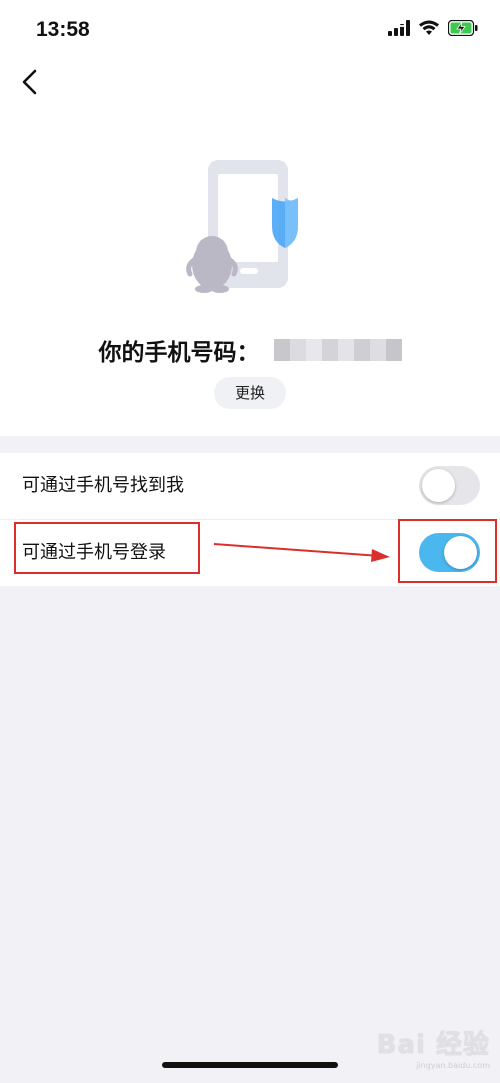  What do you see at coordinates (447, 551) in the screenshot?
I see `annotation-highlight-toggle` at bounding box center [447, 551].